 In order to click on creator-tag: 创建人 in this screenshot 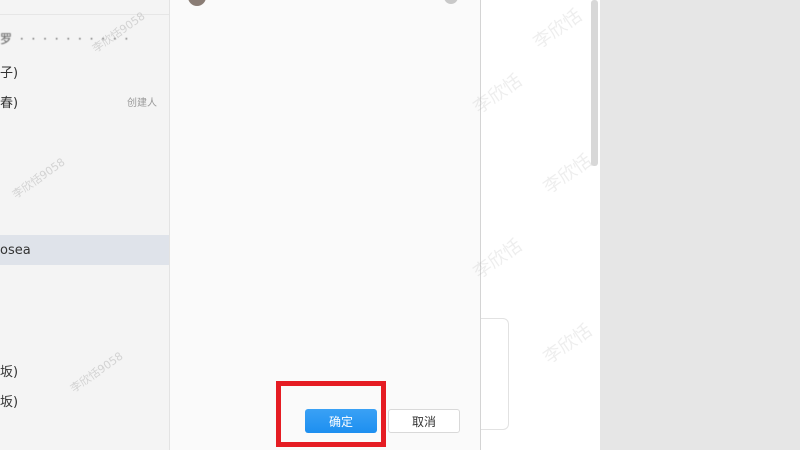, I will do `click(142, 103)`.